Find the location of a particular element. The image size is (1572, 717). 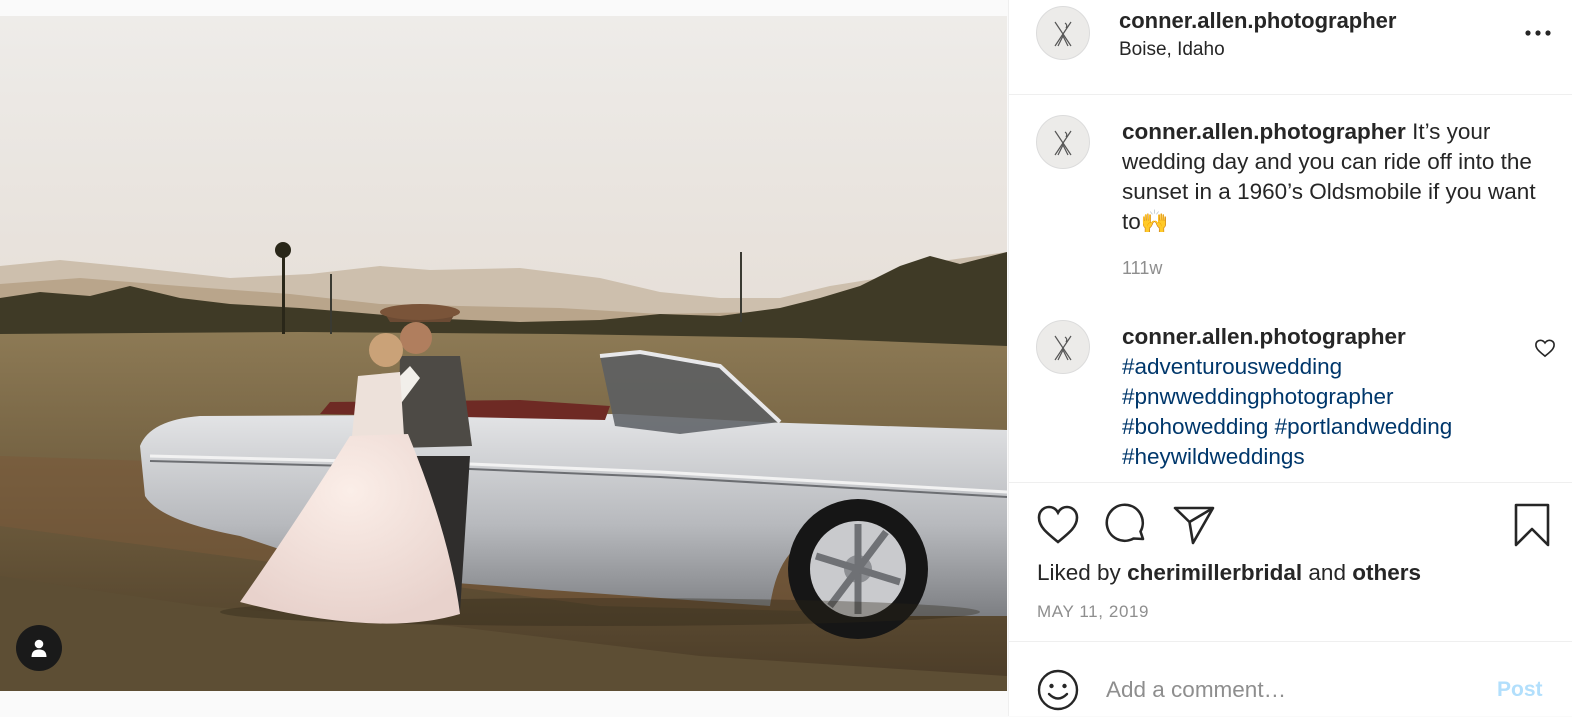

tagged-users-button is located at coordinates (39, 648).